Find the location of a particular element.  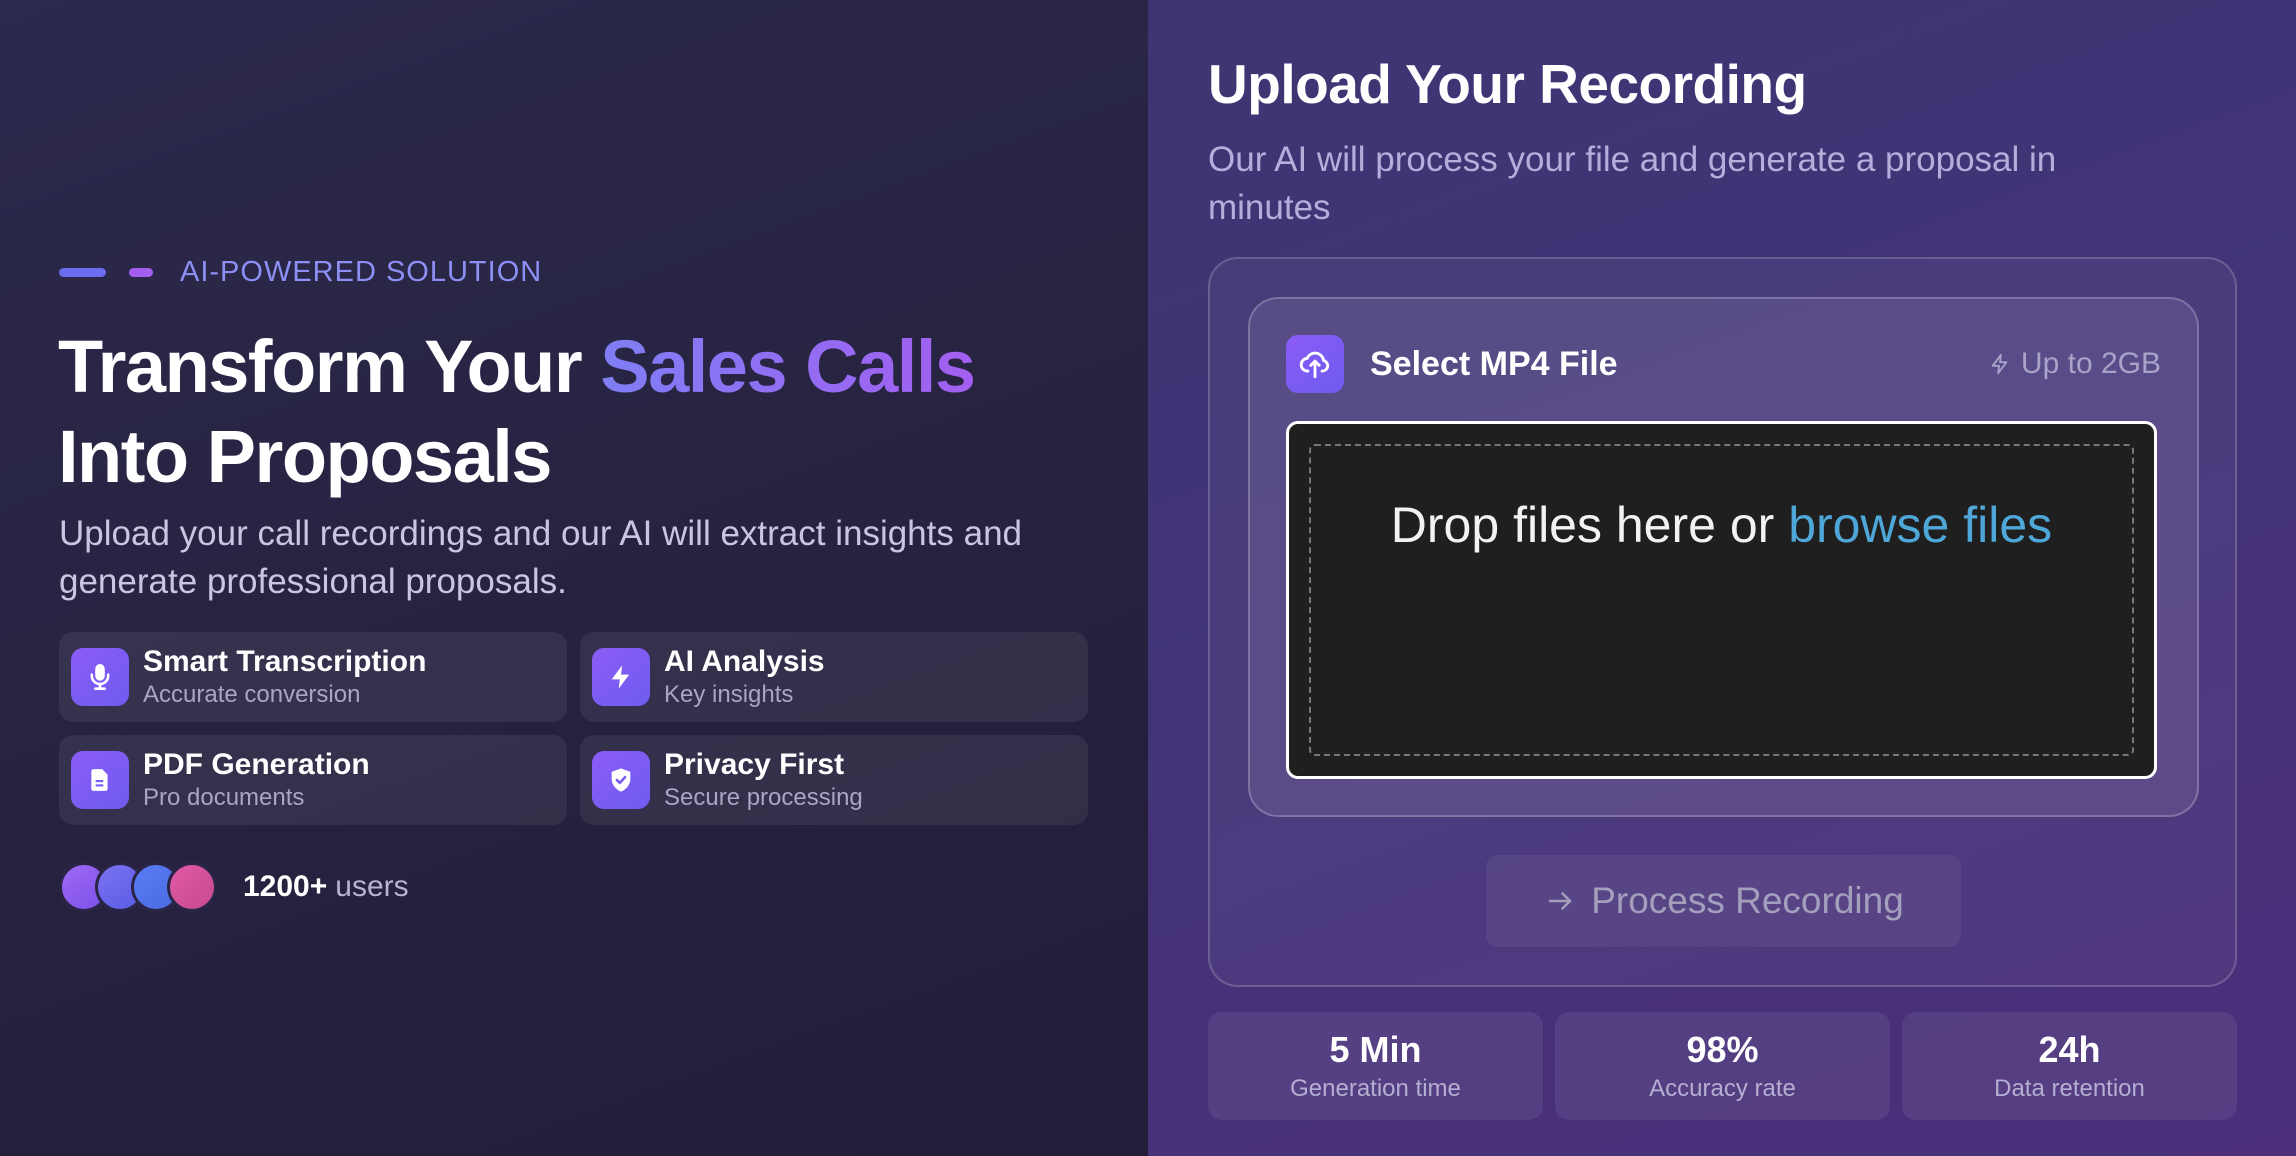

feature-card-pdf: PDF Generation Pro documents is located at coordinates (313, 780).